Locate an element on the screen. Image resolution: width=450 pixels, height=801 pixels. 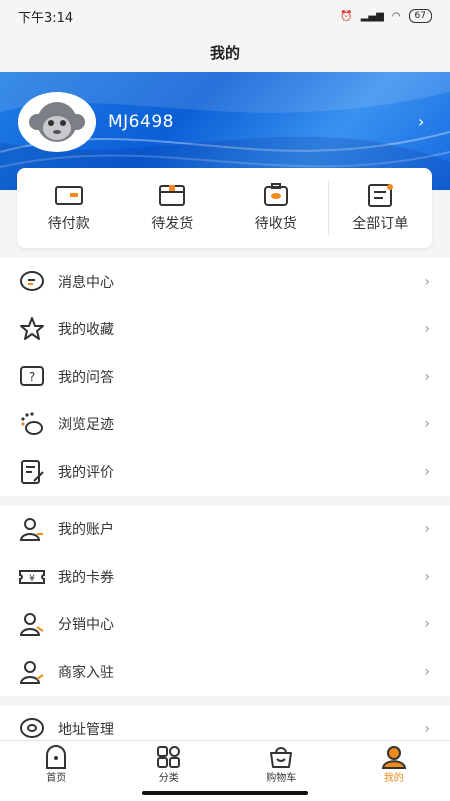
footprint-icon is located at coordinates (32, 424).